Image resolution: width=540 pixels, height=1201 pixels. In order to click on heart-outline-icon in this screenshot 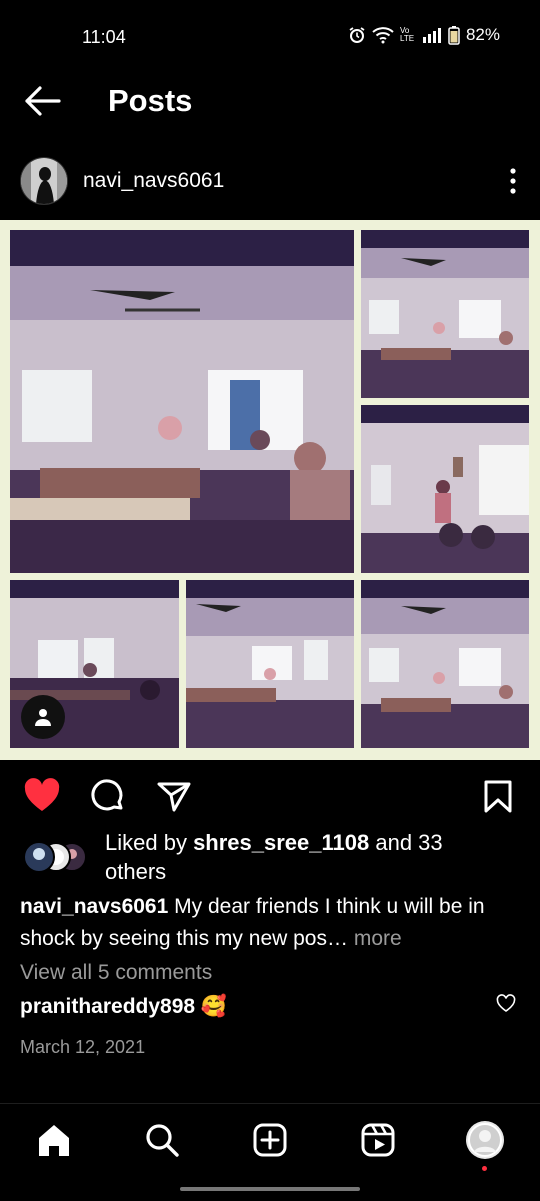, I will do `click(506, 1003)`.